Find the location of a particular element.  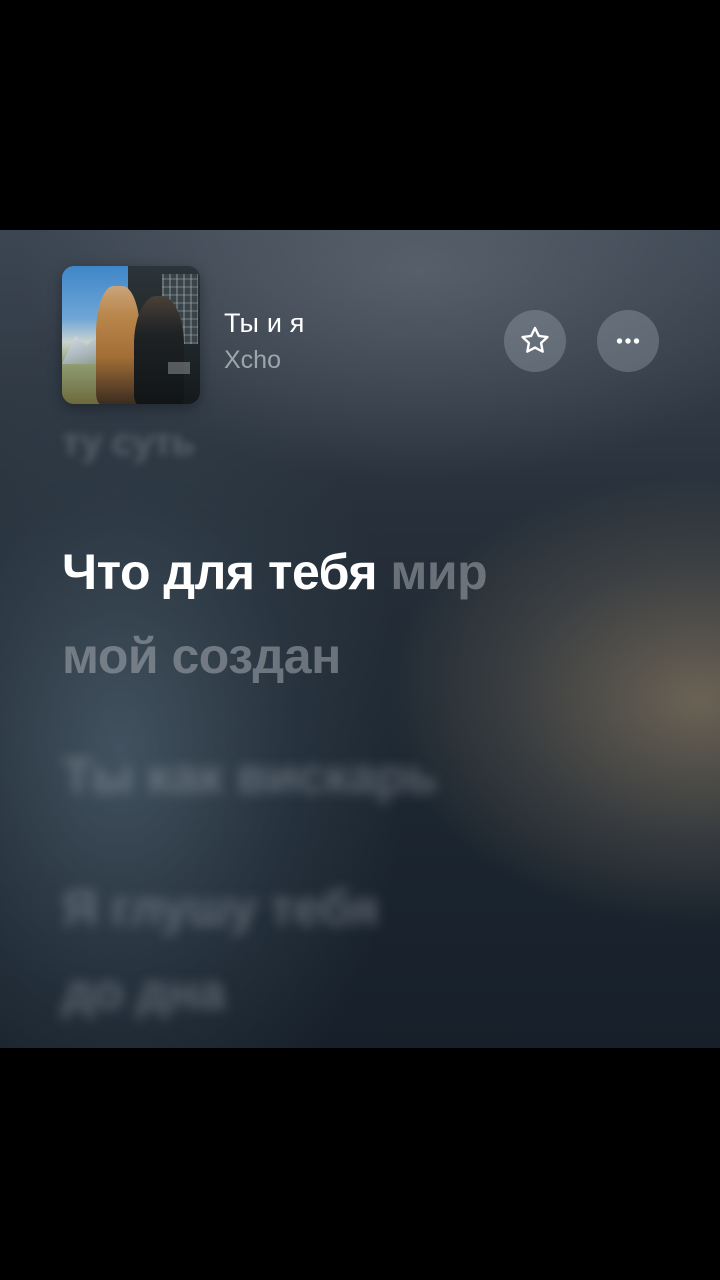

album-cover is located at coordinates (131, 335).